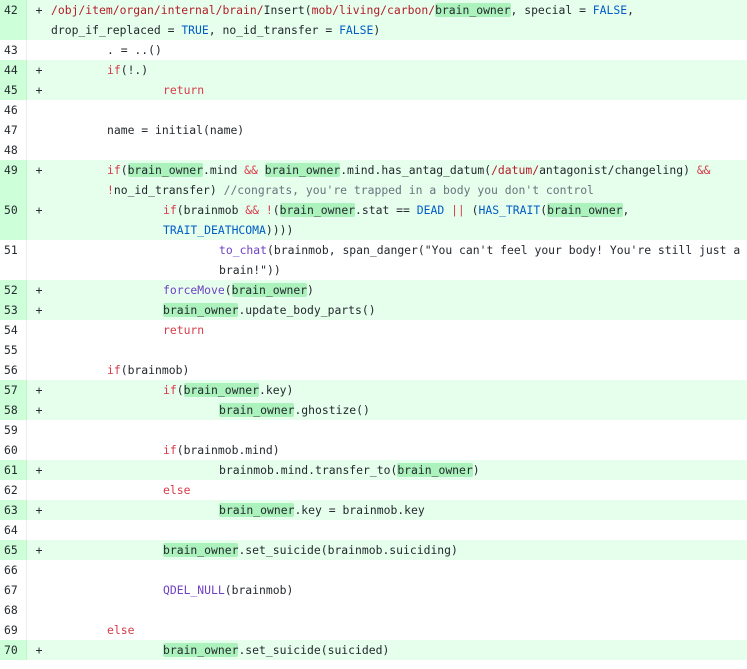 This screenshot has height=669, width=747. Describe the element at coordinates (373, 390) in the screenshot. I see `diff-line-added: 57 + if(brain_owner.key)` at that location.